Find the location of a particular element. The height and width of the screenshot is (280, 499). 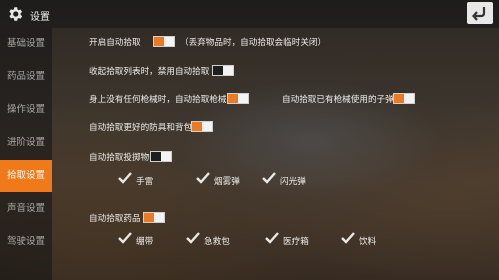

auto-ammo-label: 自动拾取已有枪械使用的子弹 is located at coordinates (338, 100).